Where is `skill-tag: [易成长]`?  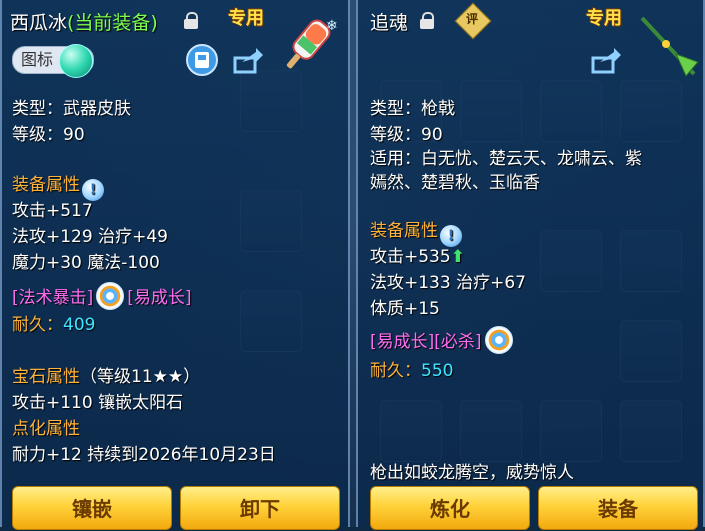 skill-tag: [易成长] is located at coordinates (159, 298).